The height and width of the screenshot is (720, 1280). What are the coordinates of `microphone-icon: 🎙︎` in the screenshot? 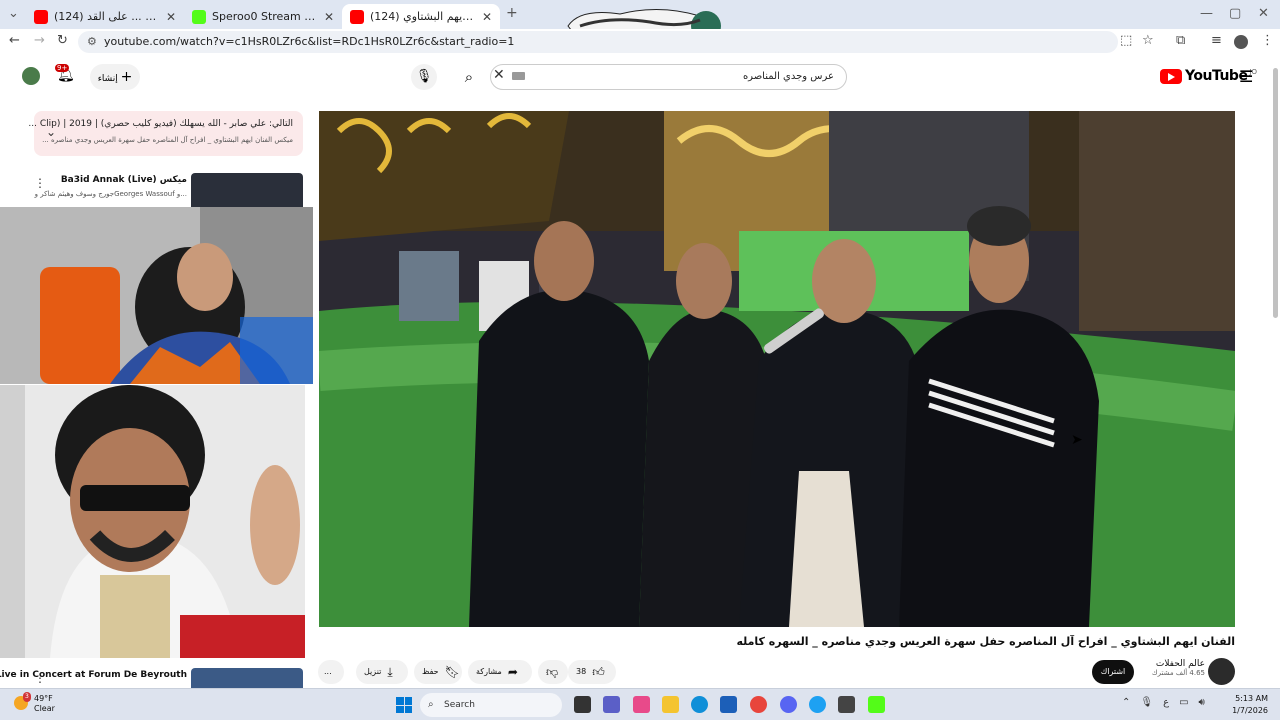 It's located at (1146, 702).